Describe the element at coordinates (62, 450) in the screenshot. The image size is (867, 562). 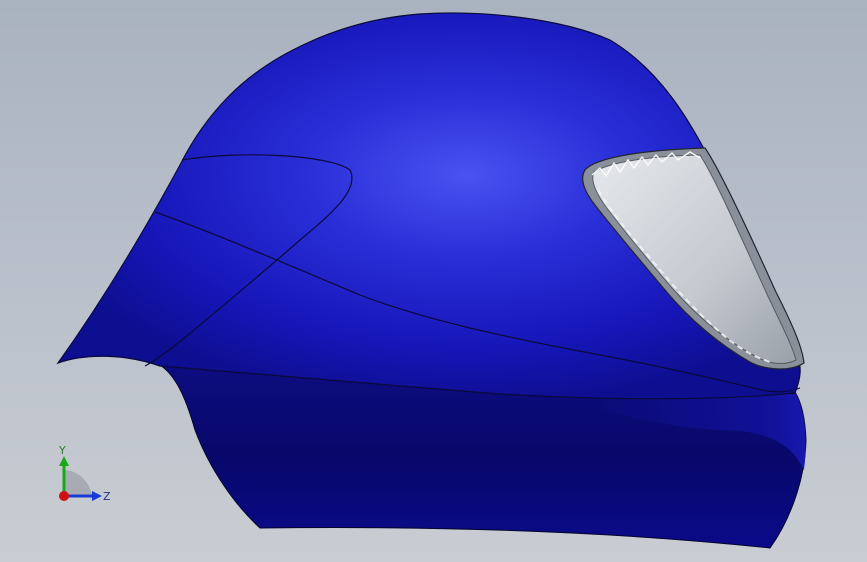
I see `triad-y-label: Y` at that location.